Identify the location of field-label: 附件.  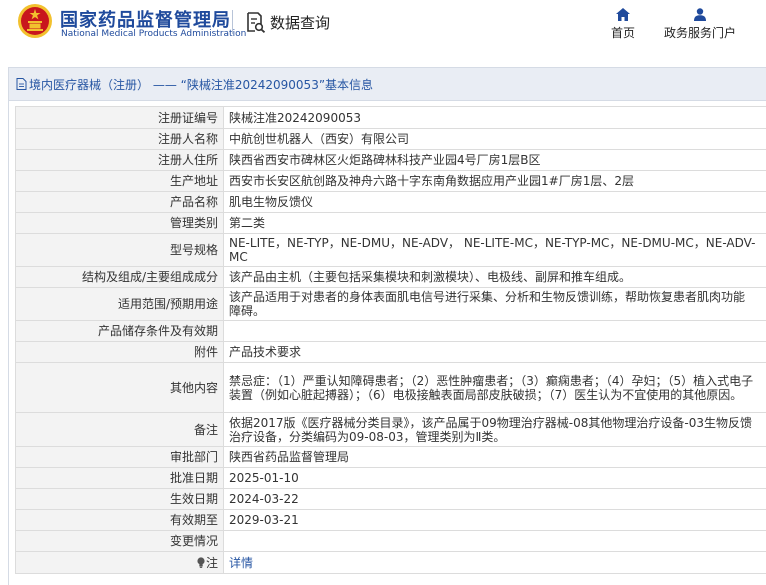
(119, 352).